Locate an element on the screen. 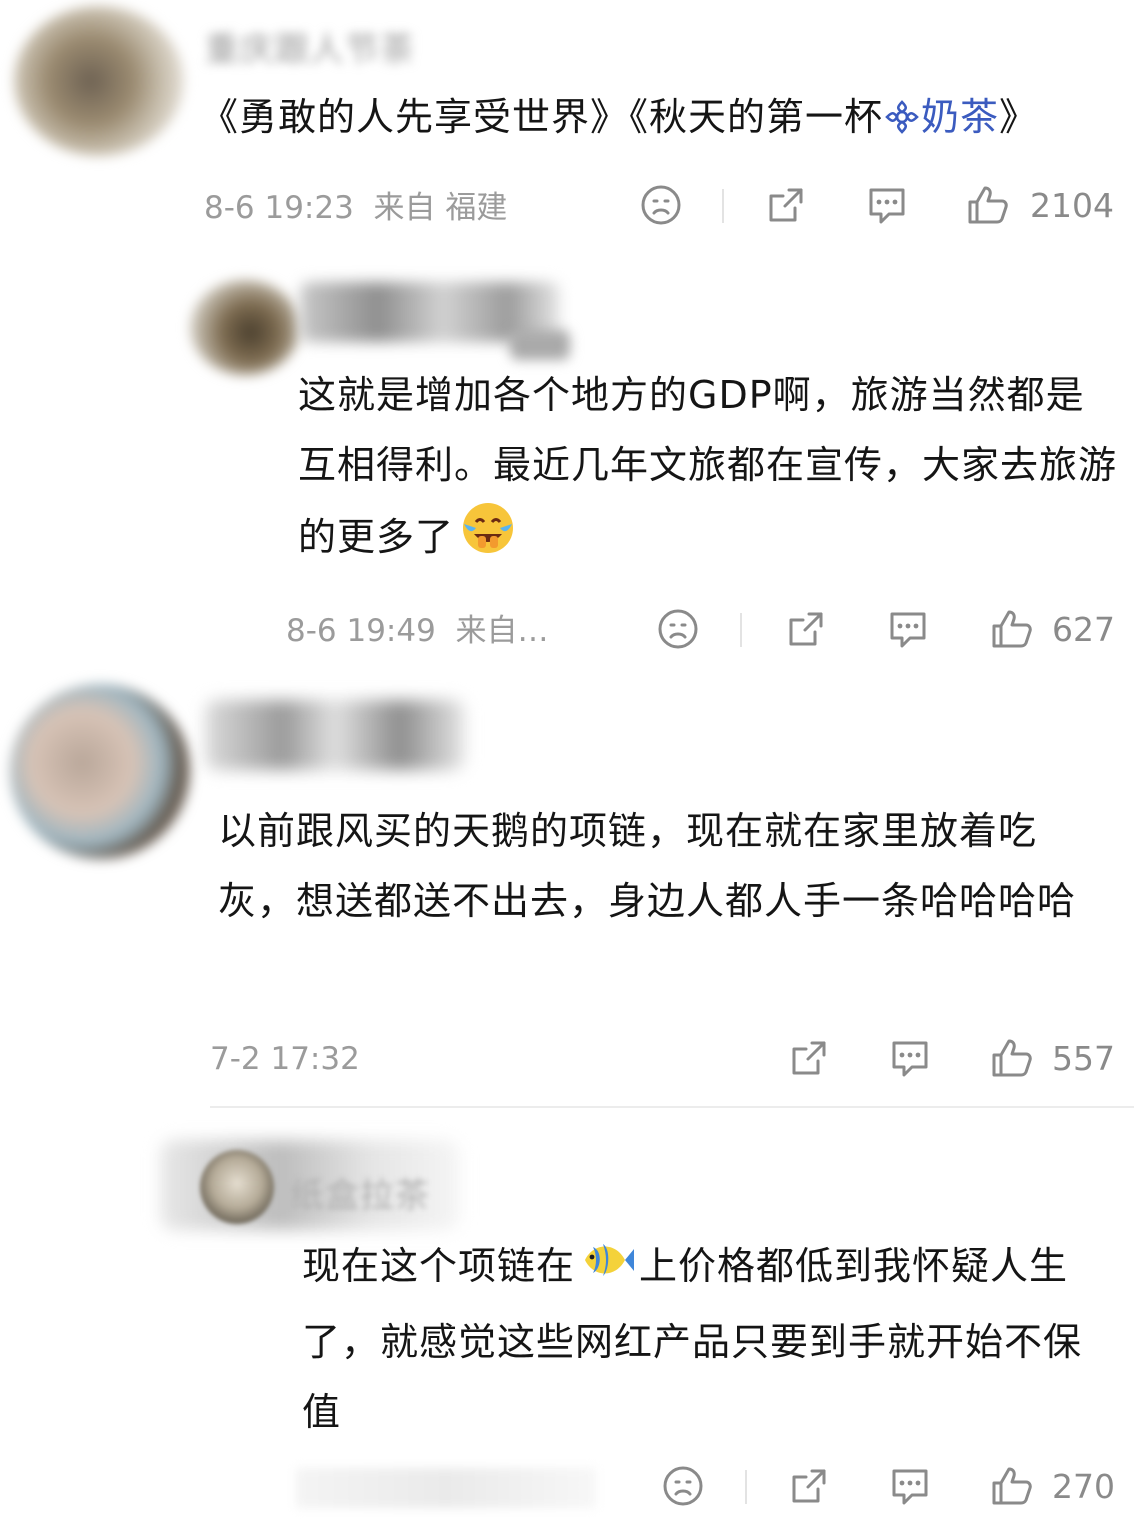 The width and height of the screenshot is (1134, 1528). timestamp-blurred is located at coordinates (446, 1488).